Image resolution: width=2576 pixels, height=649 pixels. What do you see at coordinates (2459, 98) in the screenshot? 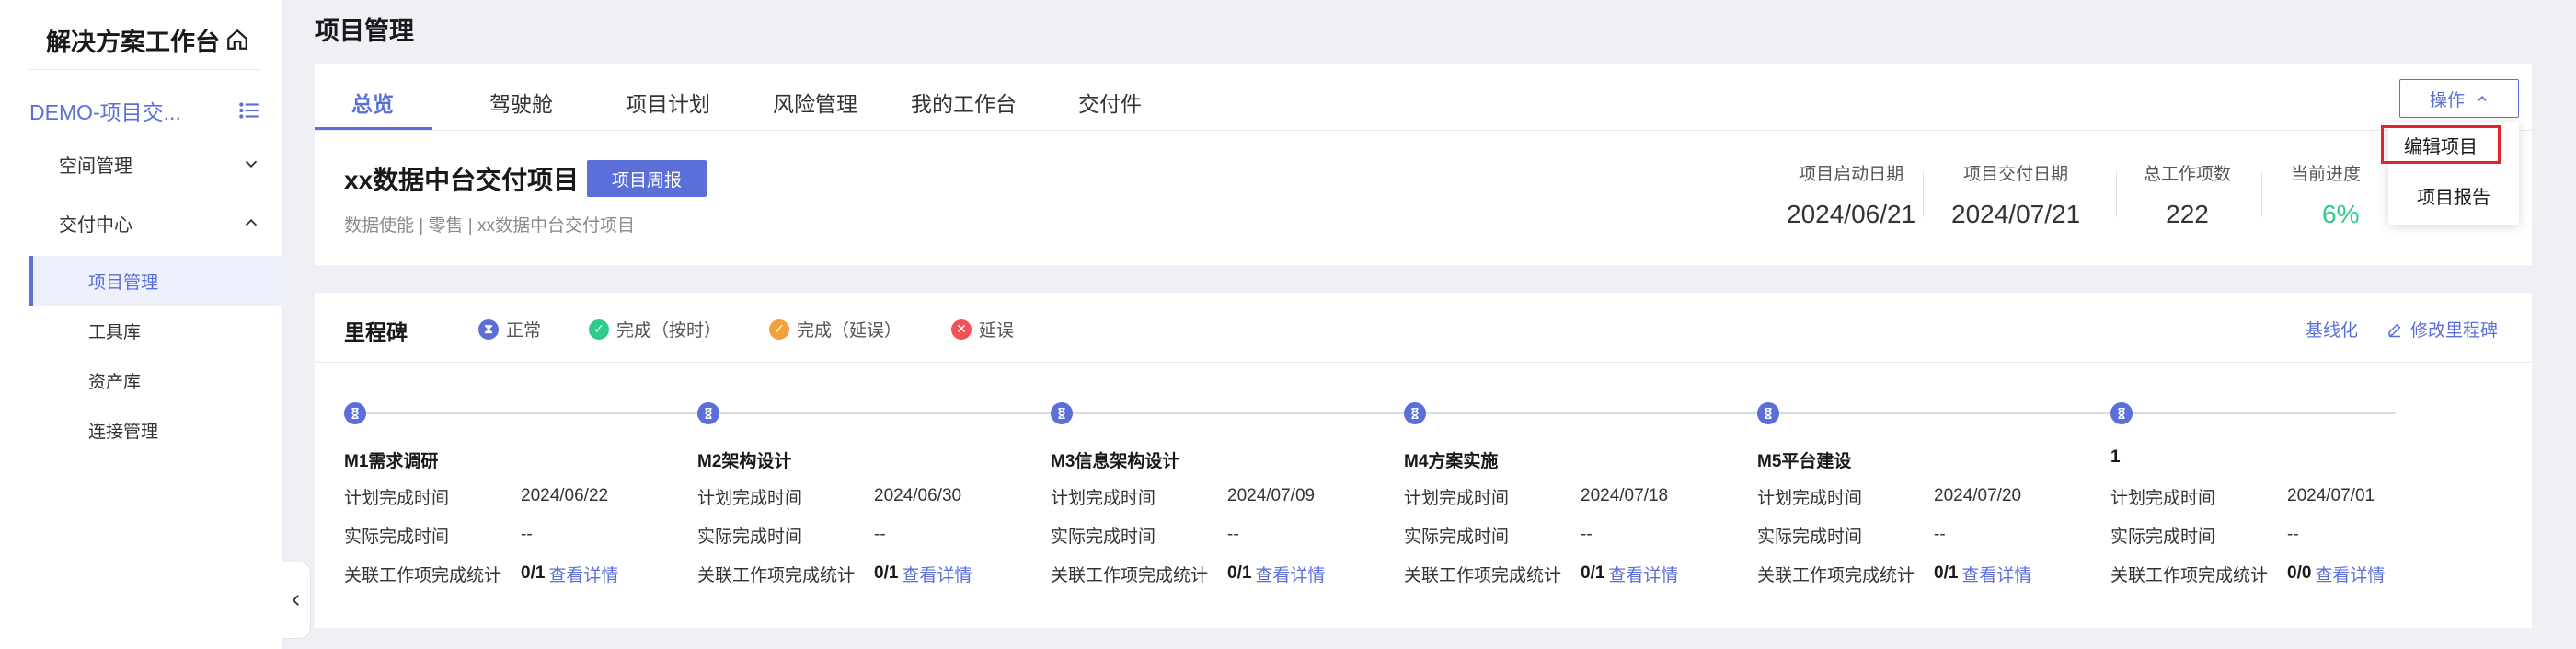
I see `operations-button: 操作` at bounding box center [2459, 98].